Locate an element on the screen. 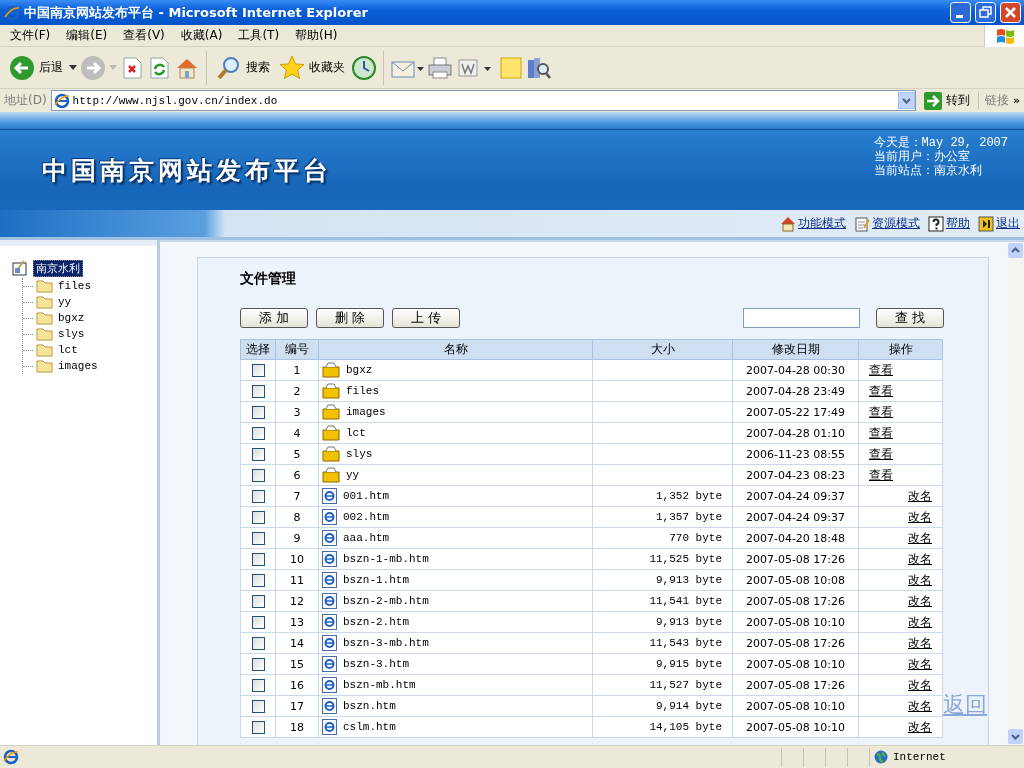  table-cell: 8 is located at coordinates (297, 517).